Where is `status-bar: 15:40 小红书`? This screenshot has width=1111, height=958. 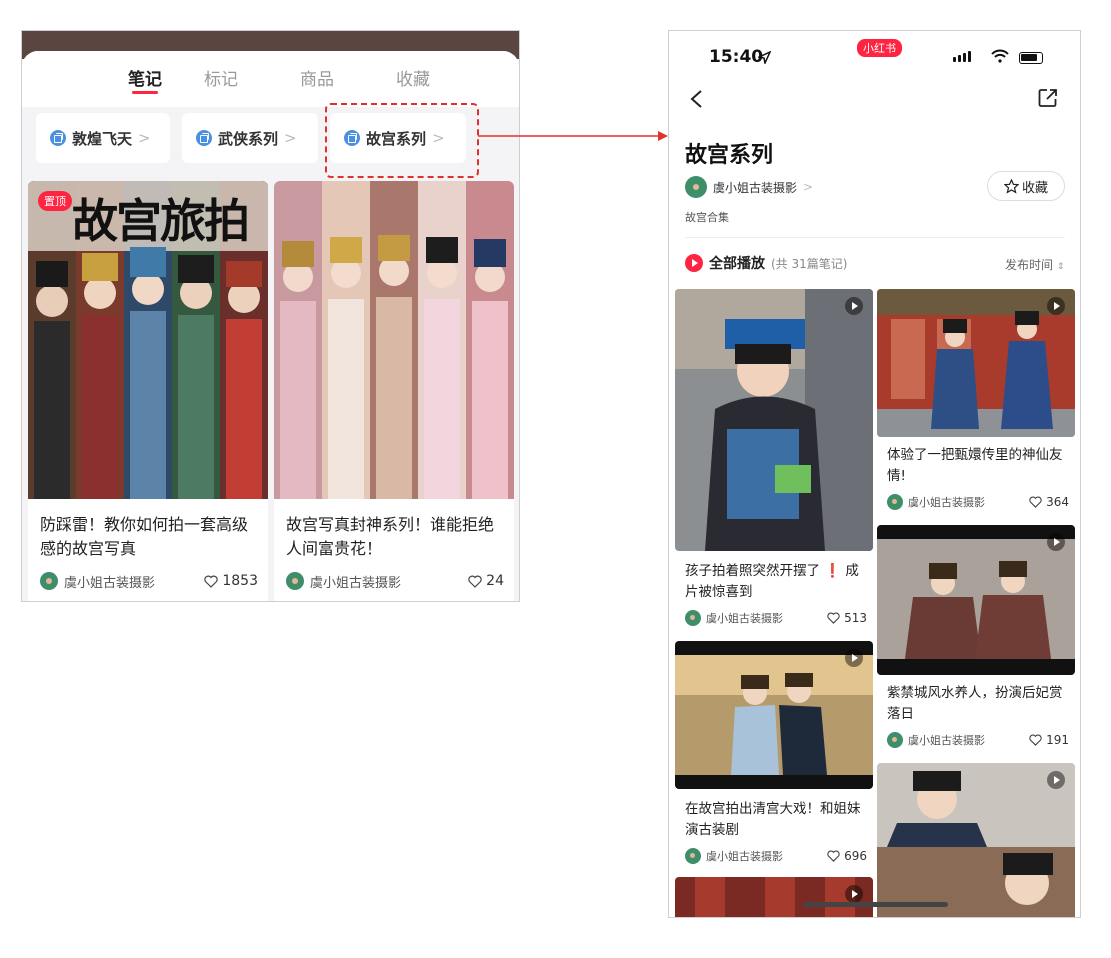
status-bar: 15:40 小红书 is located at coordinates (874, 57).